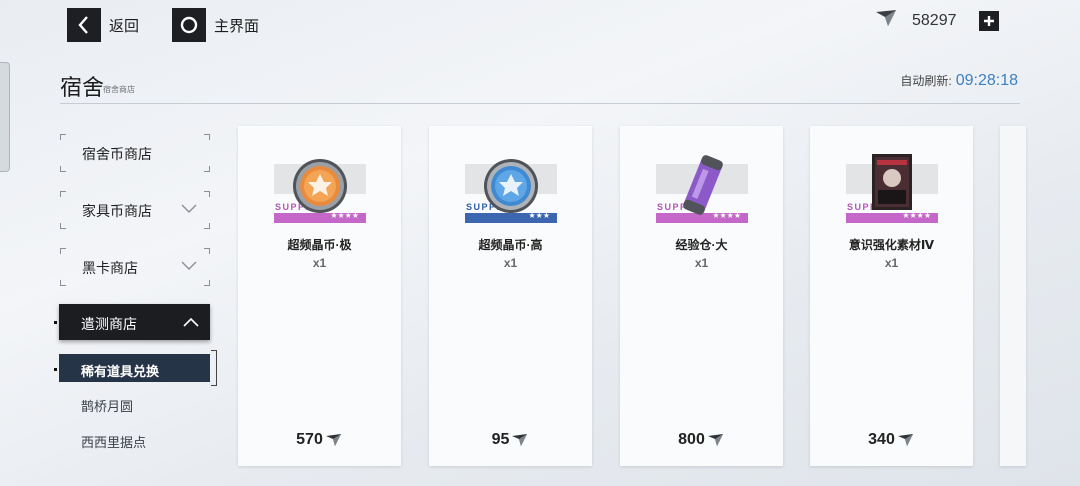  Describe the element at coordinates (500, 439) in the screenshot. I see `price-value: 95` at that location.